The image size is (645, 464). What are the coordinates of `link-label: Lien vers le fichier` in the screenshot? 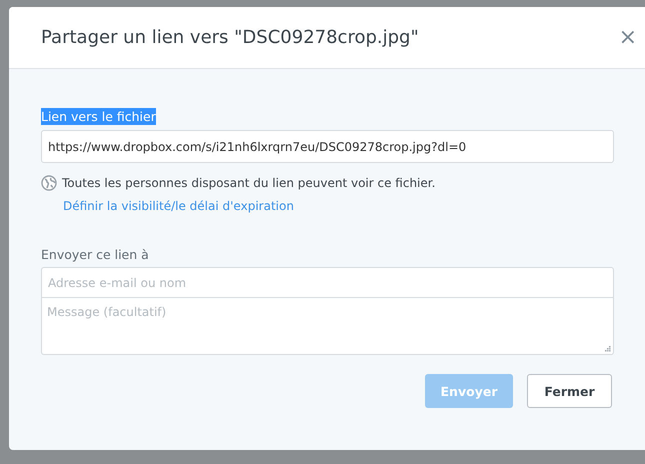 It's located at (98, 116).